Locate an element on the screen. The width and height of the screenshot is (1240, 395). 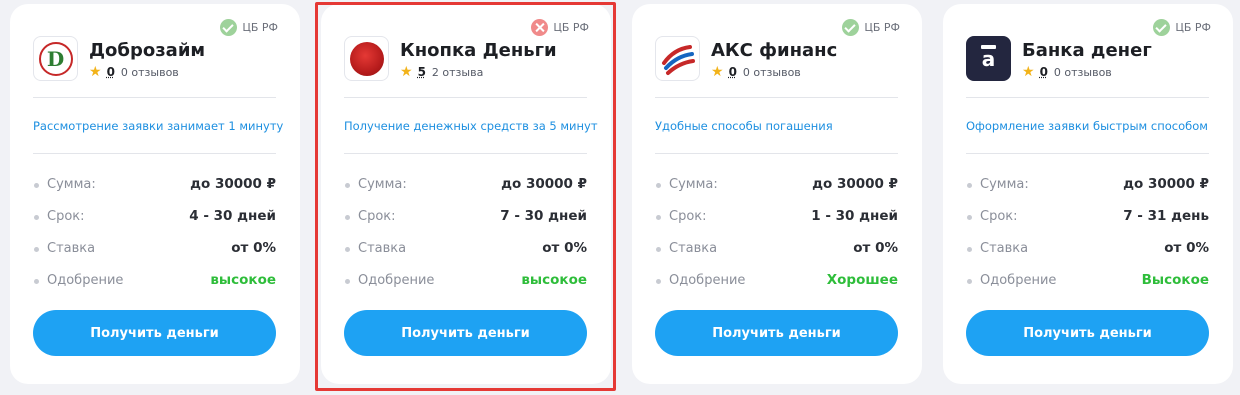
aks-stripes-logo-icon is located at coordinates (678, 59).